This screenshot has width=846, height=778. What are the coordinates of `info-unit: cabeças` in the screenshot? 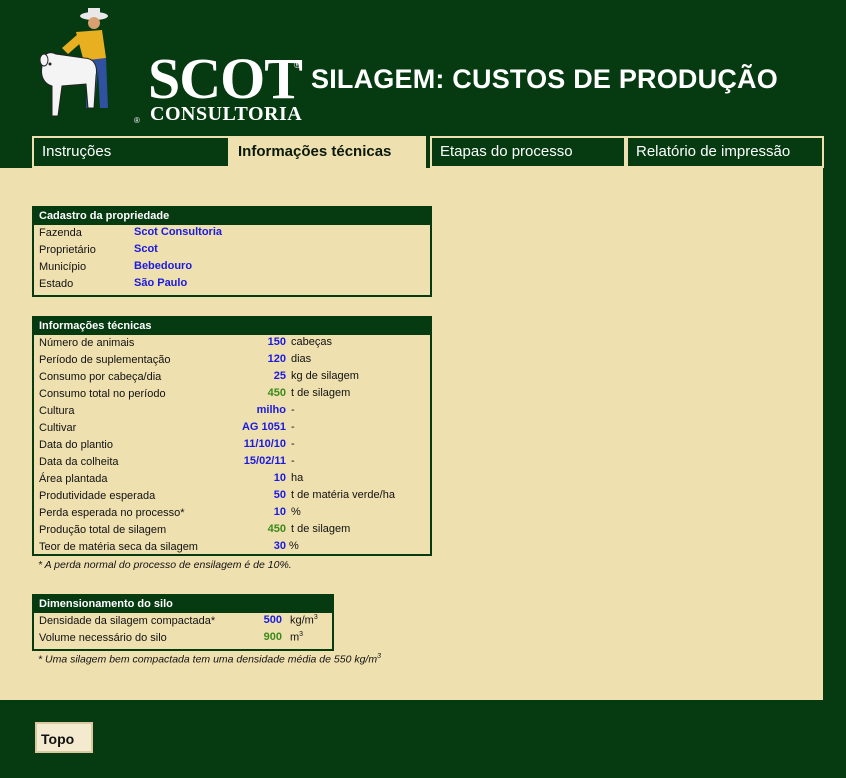 It's located at (311, 342).